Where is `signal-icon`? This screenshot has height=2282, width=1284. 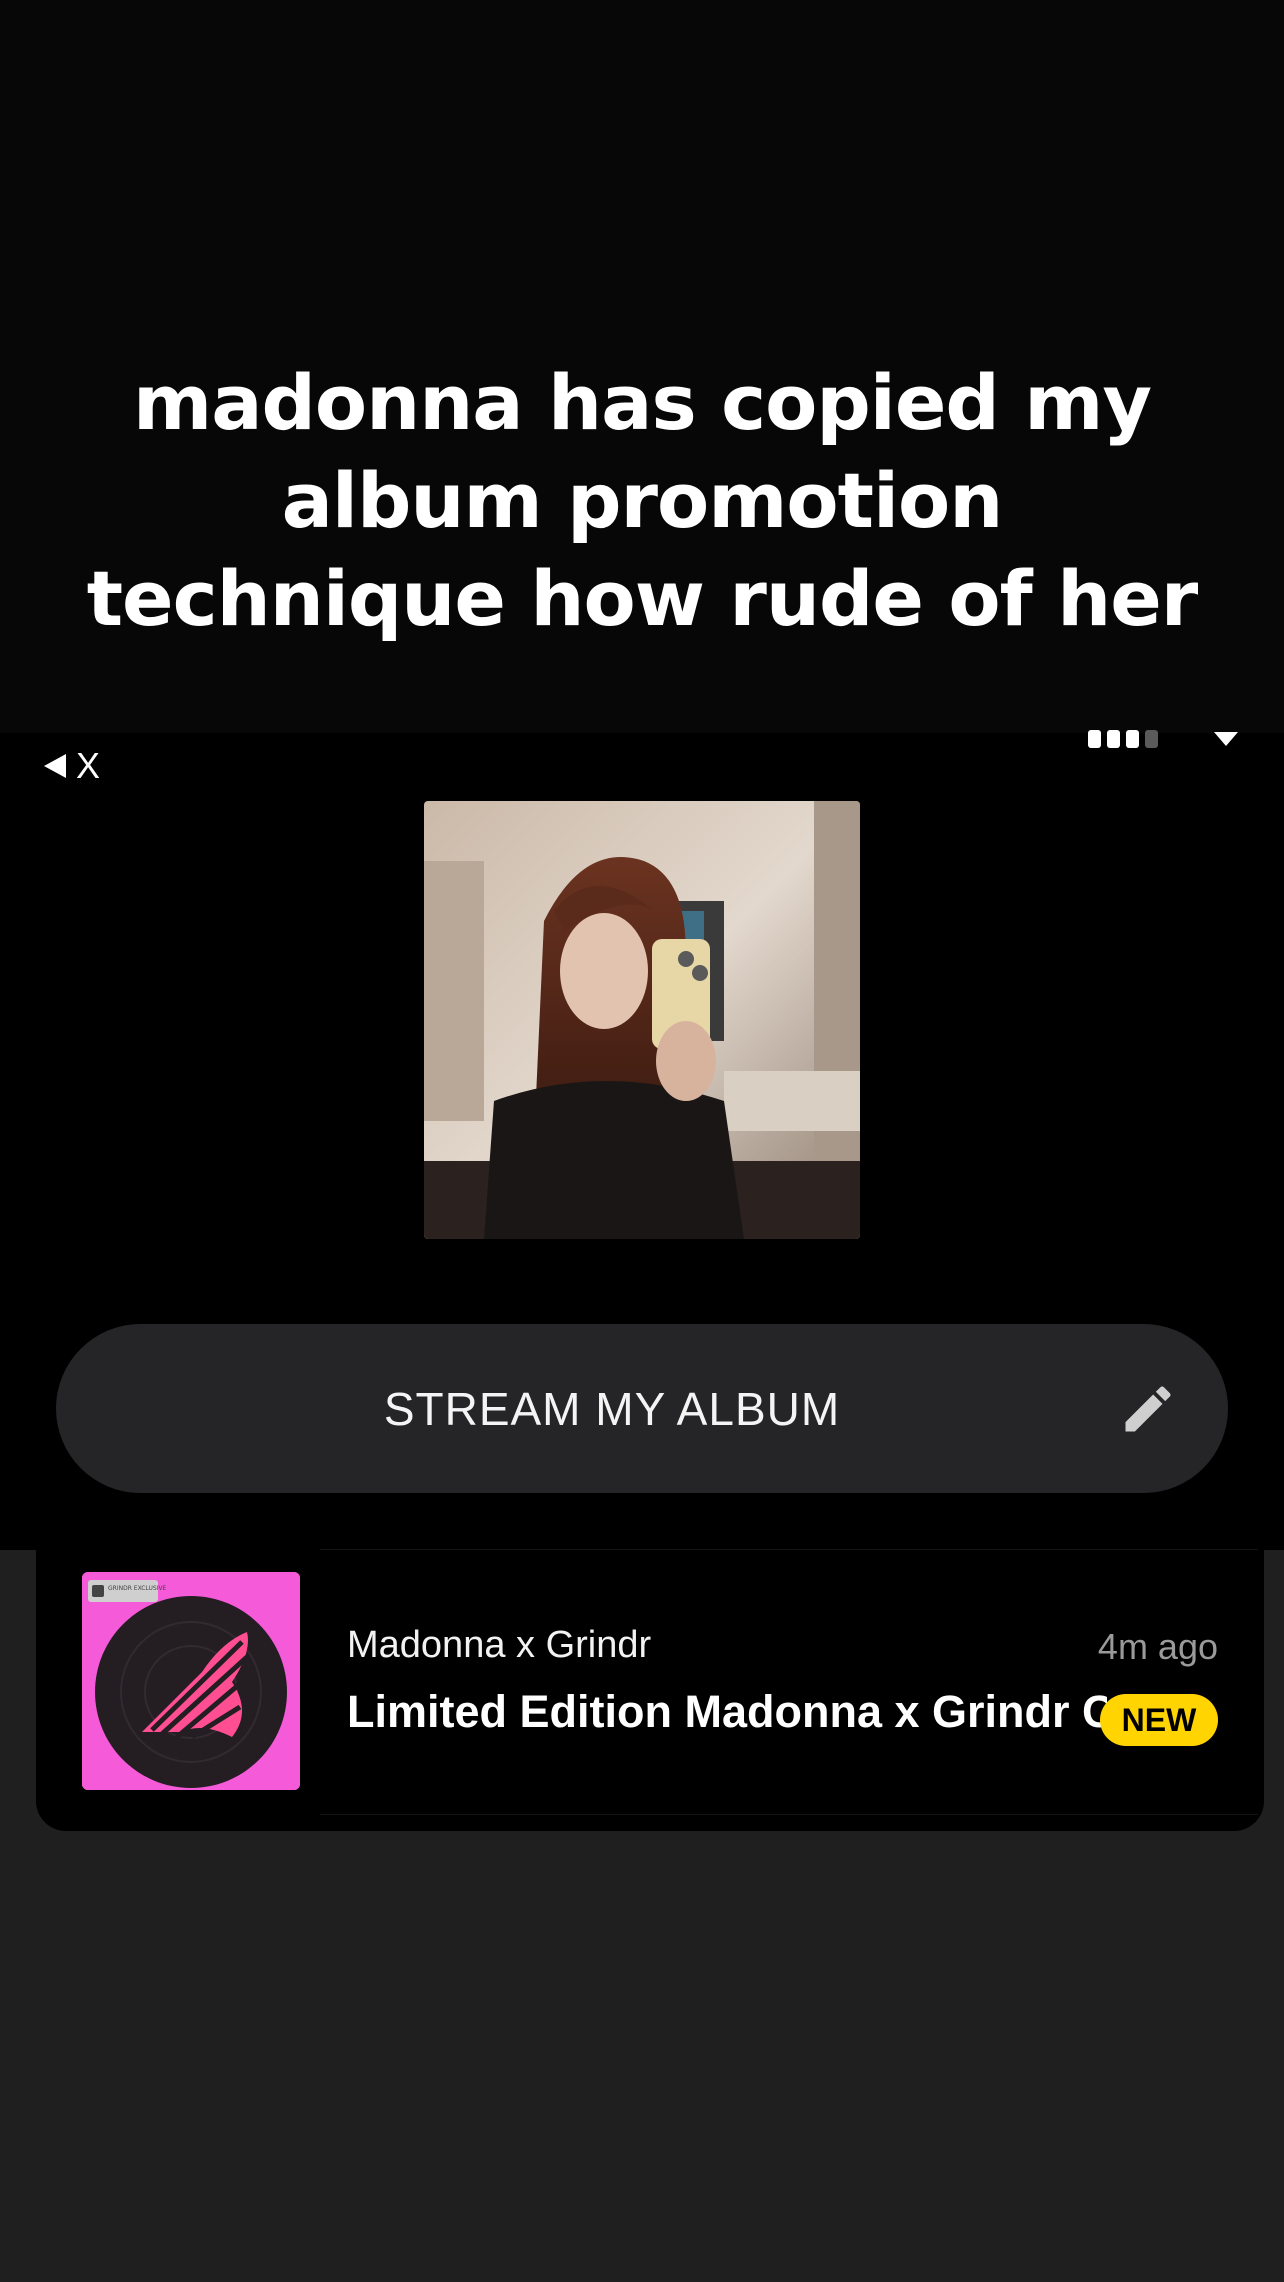 signal-icon is located at coordinates (1123, 739).